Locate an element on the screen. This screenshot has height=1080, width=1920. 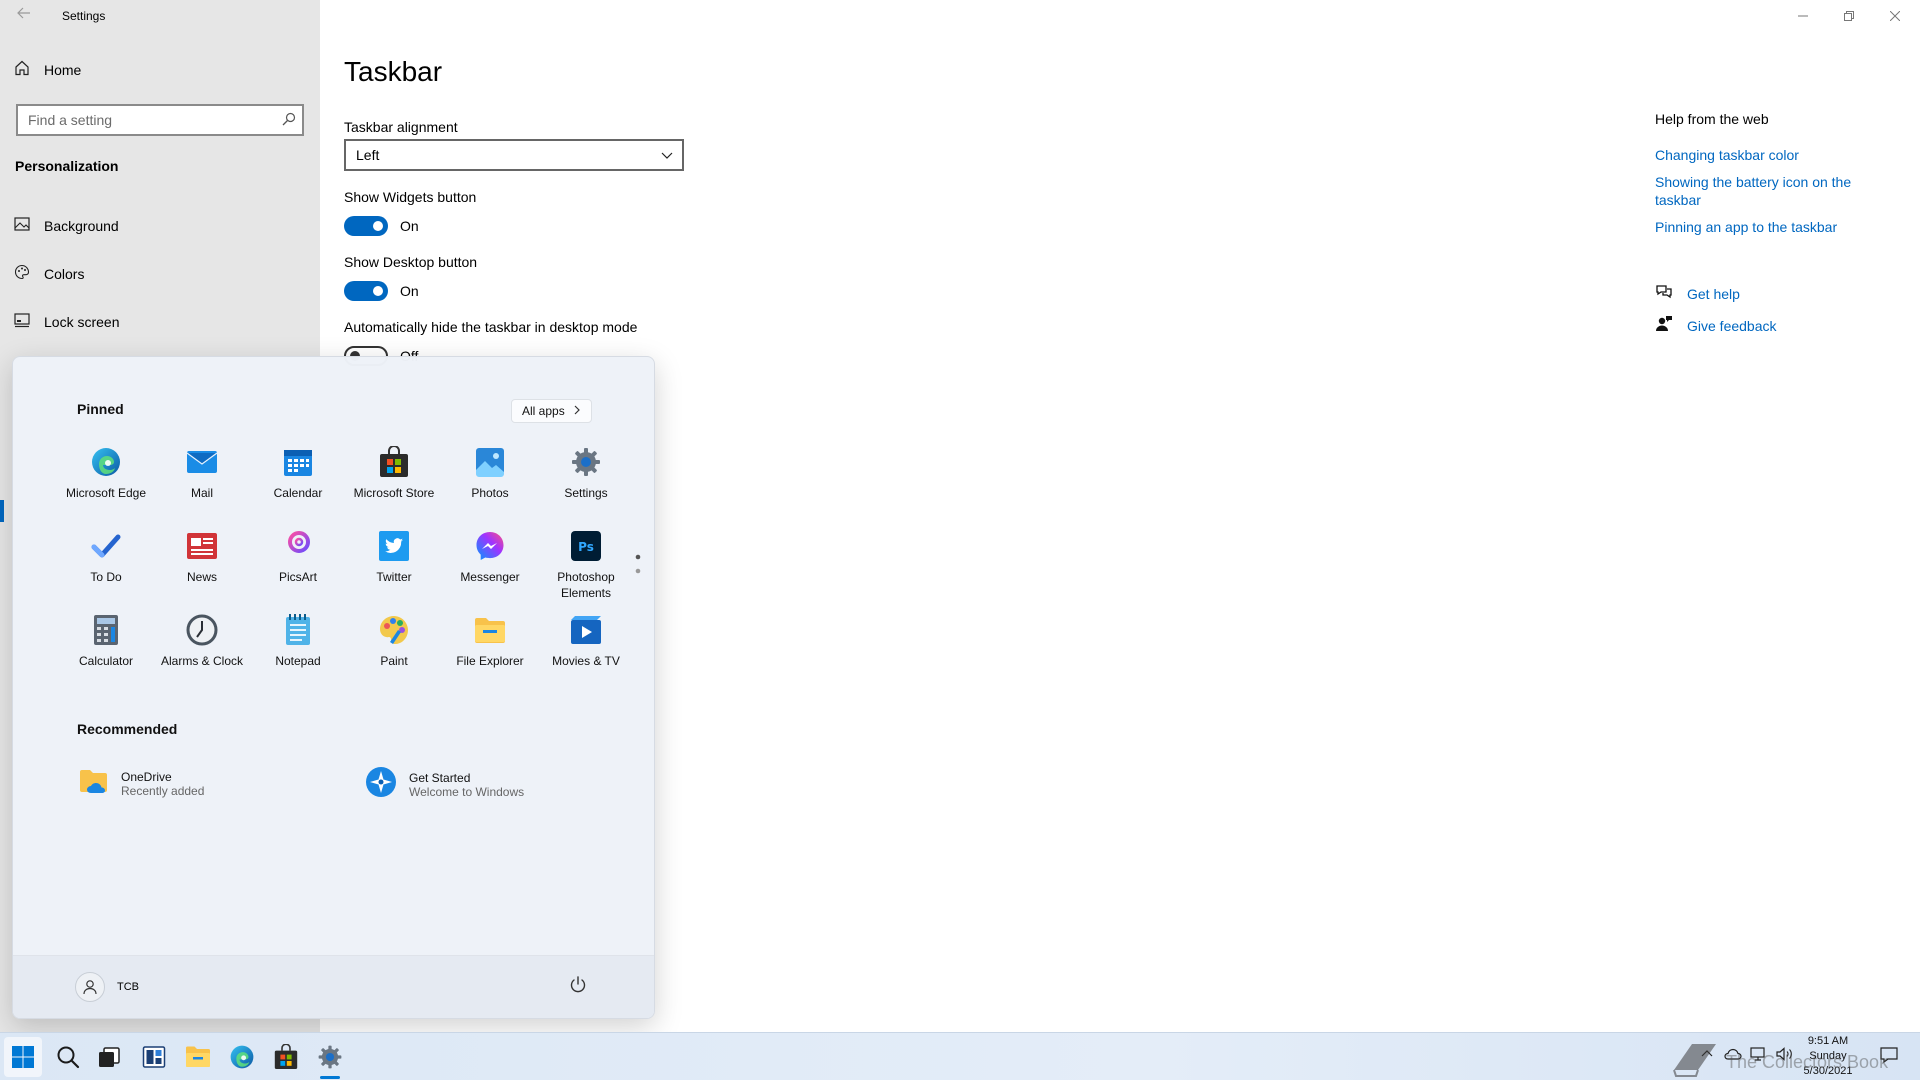
sidebar-item-label: Colors is located at coordinates (64, 273).